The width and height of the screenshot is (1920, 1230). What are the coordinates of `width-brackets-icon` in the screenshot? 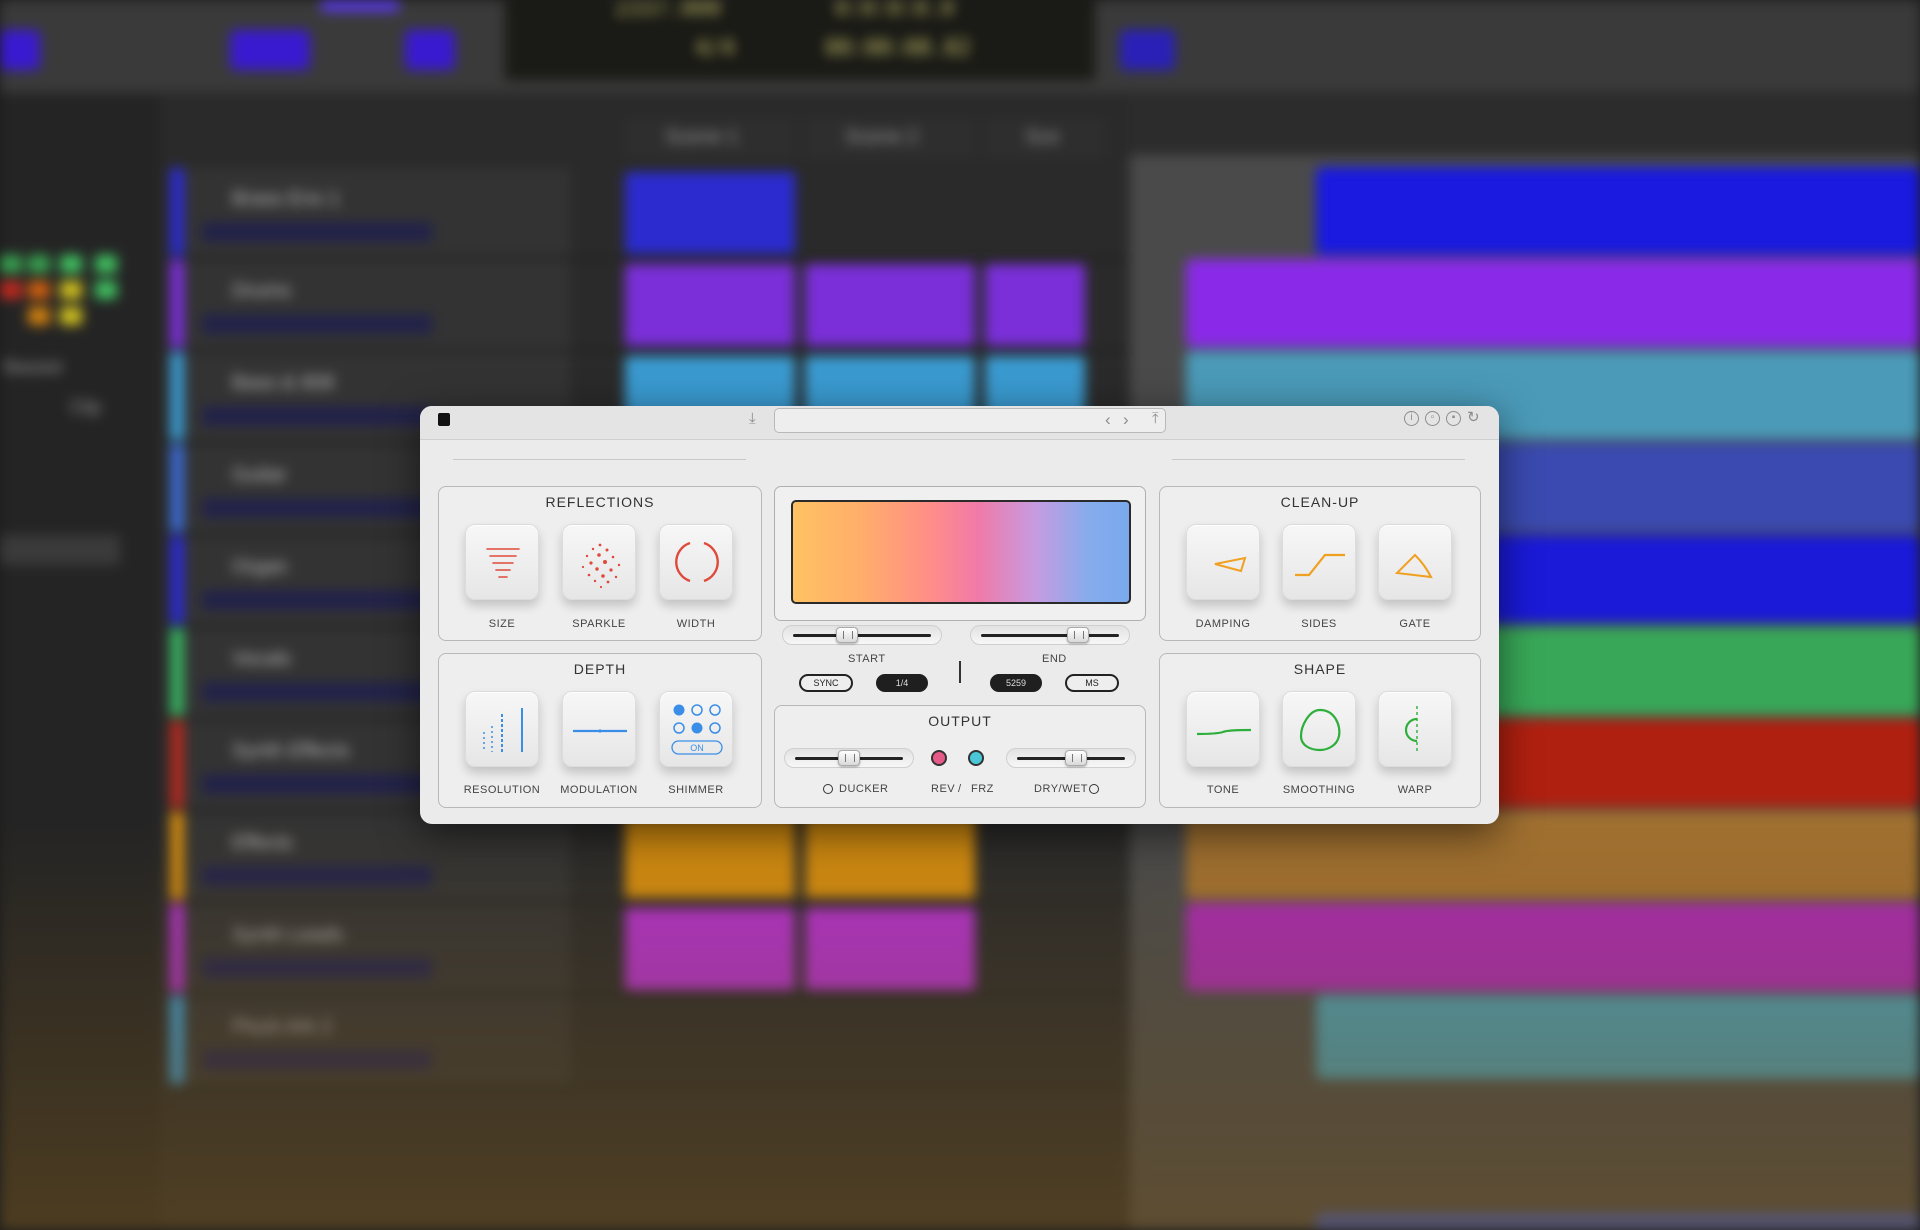 It's located at (697, 562).